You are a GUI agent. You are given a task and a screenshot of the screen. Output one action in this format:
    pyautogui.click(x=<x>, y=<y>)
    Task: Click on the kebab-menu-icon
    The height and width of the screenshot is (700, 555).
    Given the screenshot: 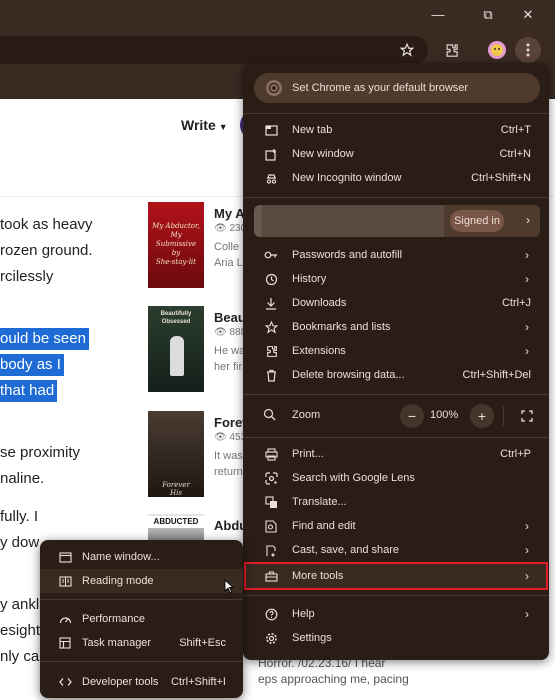 What is the action you would take?
    pyautogui.click(x=528, y=50)
    